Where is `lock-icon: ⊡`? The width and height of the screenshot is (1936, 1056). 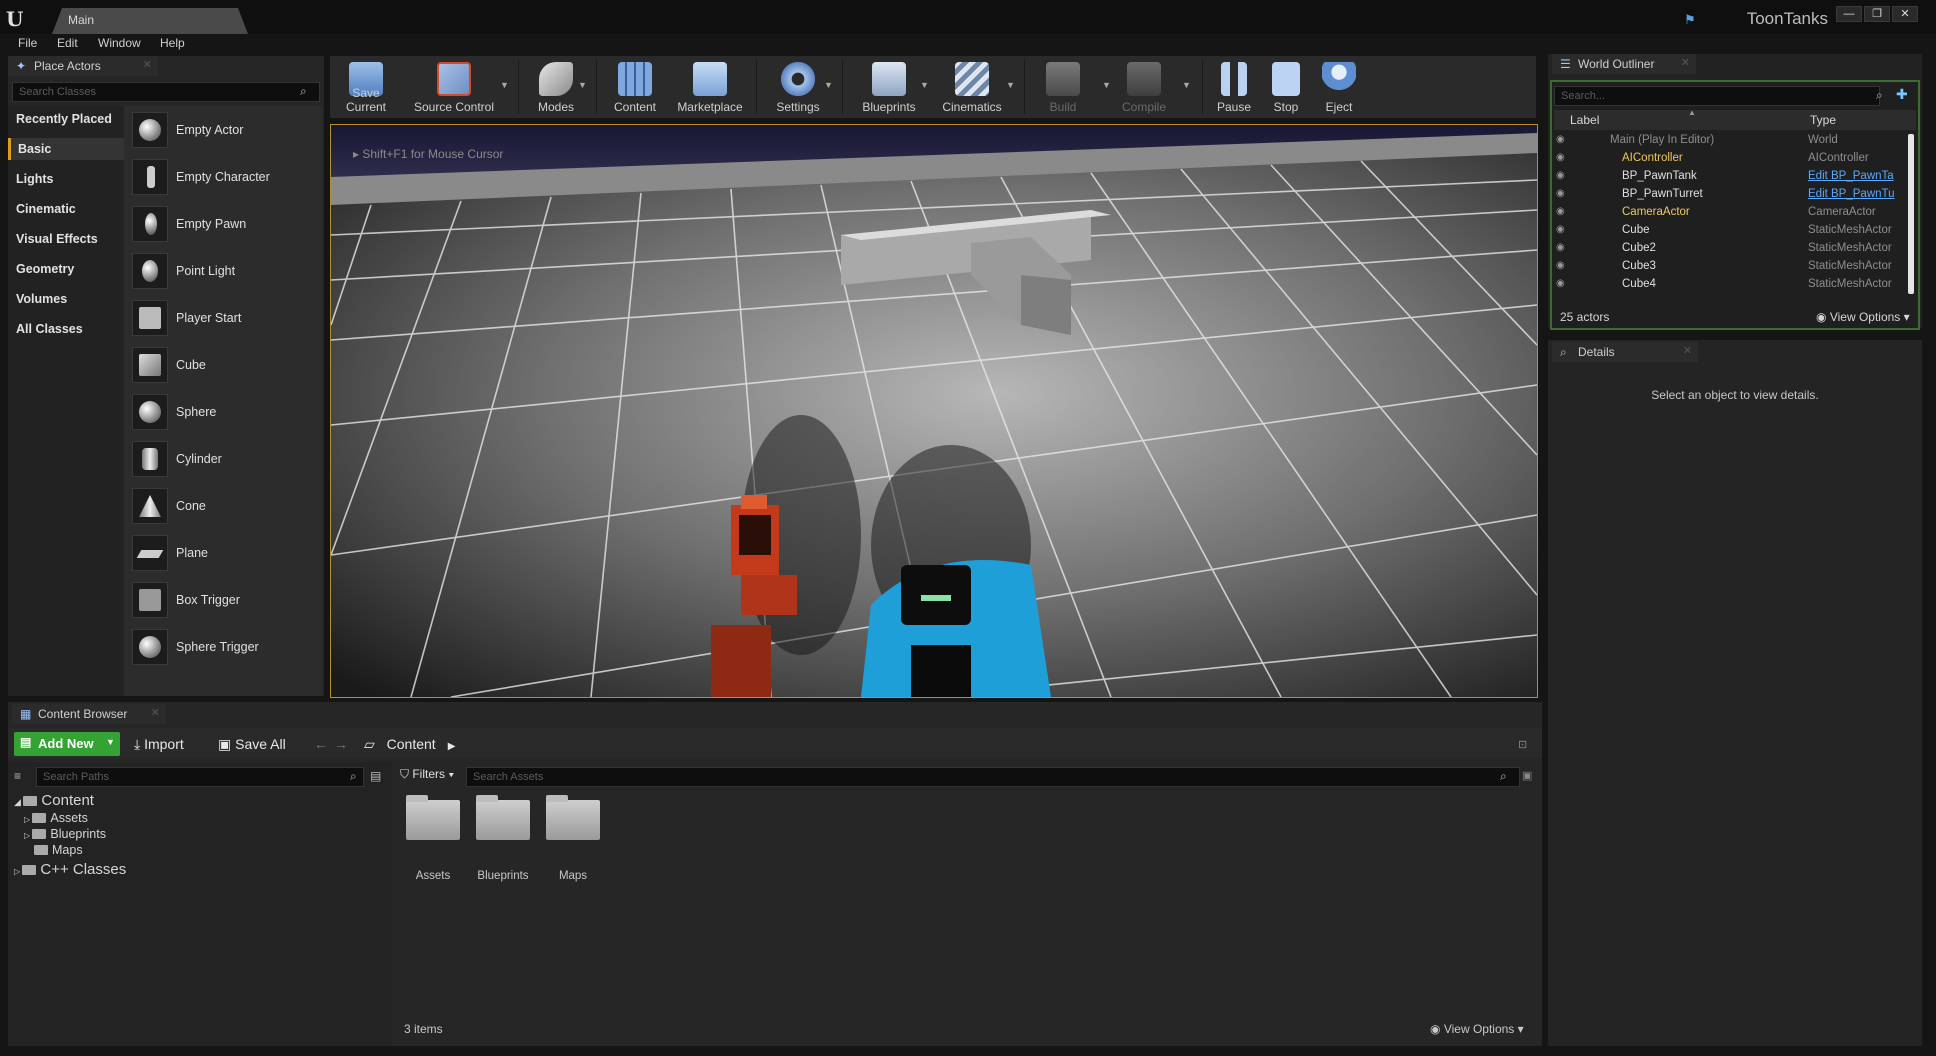 lock-icon: ⊡ is located at coordinates (1522, 744).